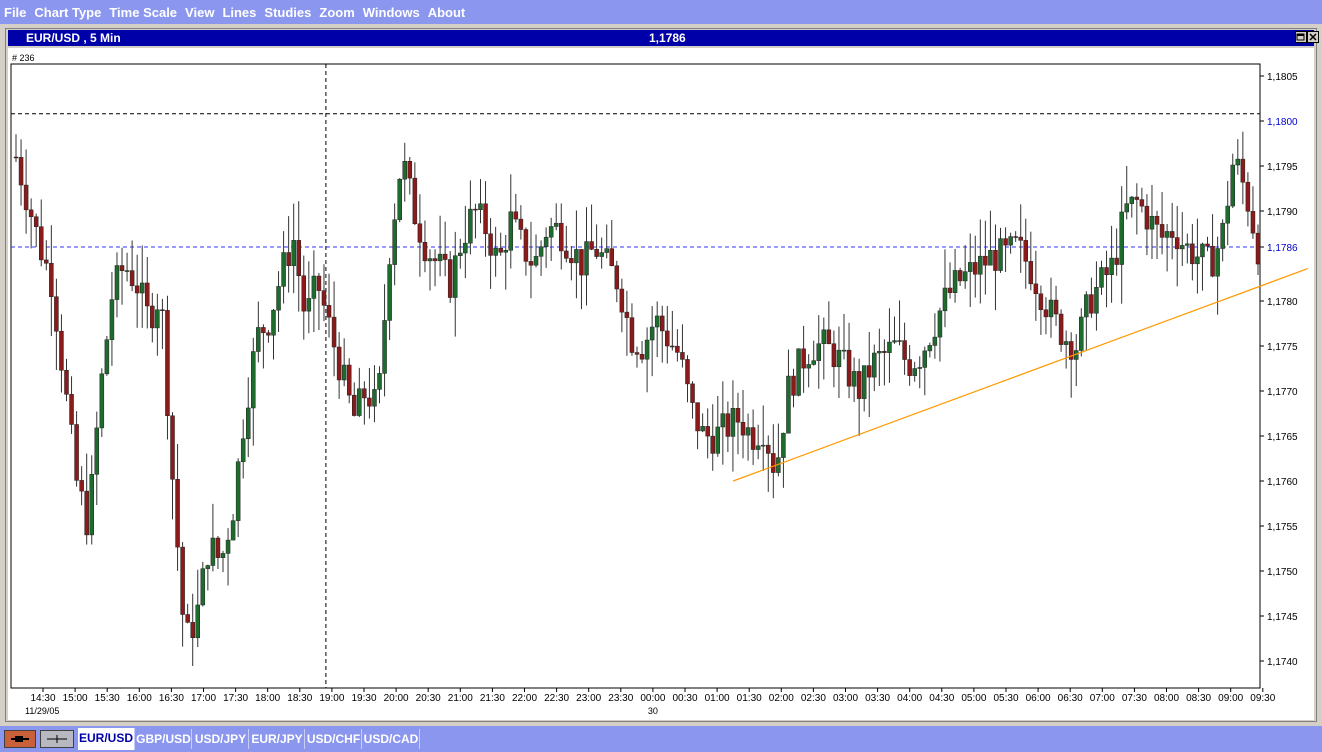 The image size is (1322, 752). I want to click on menu-windows: Windows, so click(391, 12).